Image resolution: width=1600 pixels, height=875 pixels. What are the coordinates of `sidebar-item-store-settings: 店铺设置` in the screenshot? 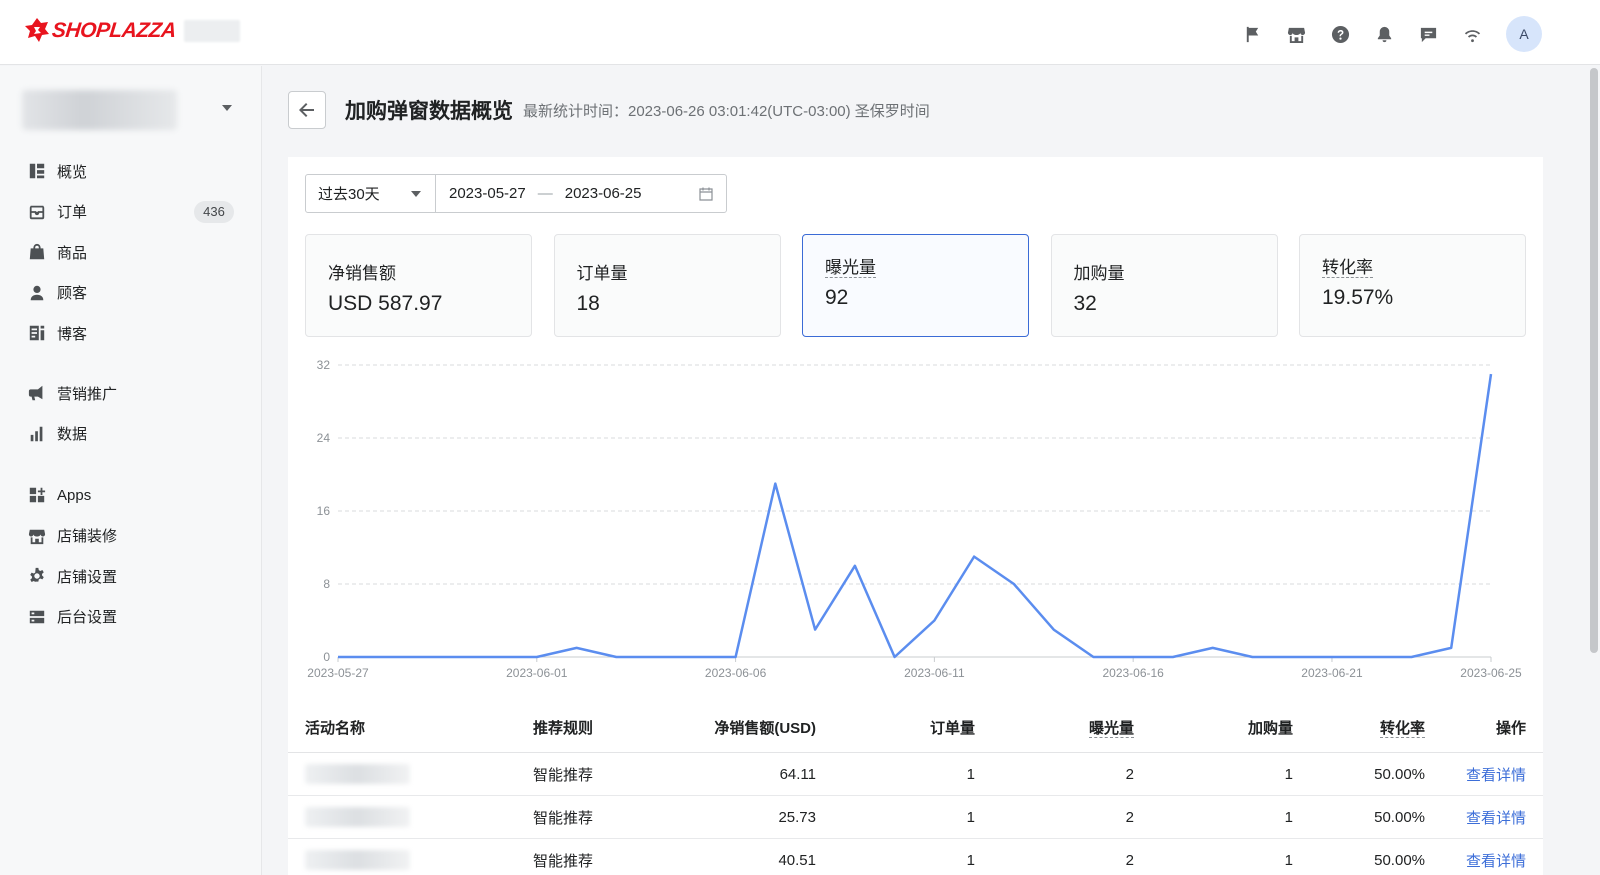 It's located at (131, 576).